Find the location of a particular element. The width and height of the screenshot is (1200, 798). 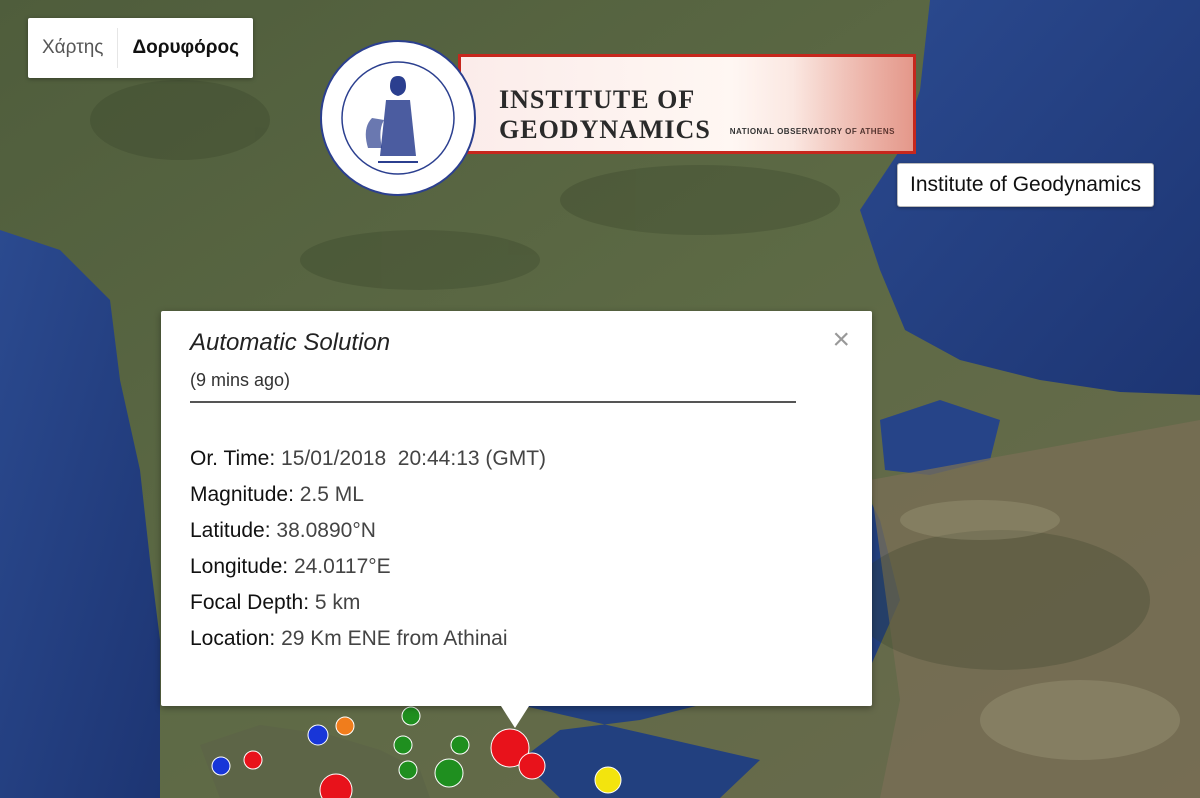

info-row-origin-time: Or. Time: 15/01/2018 20:44:13 (GMT) is located at coordinates (368, 458).